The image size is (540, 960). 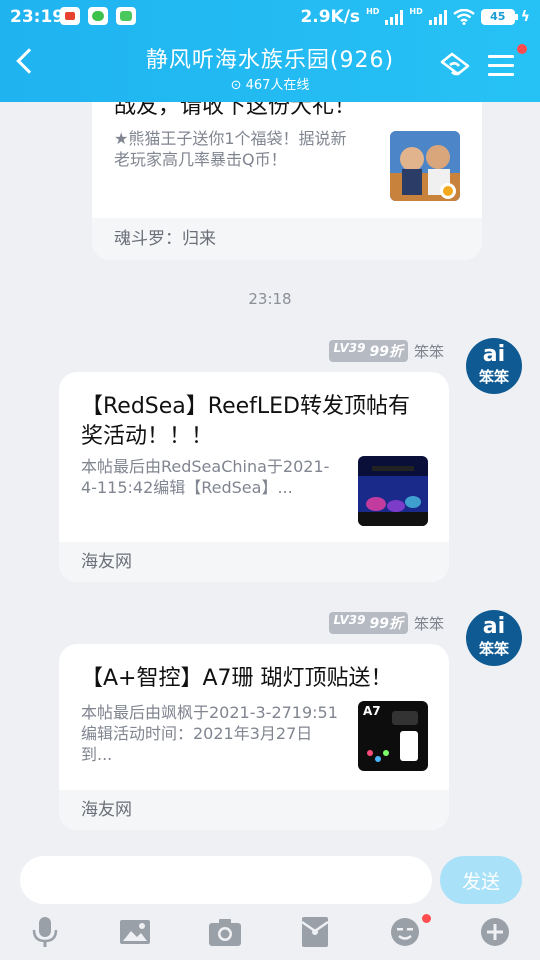 What do you see at coordinates (415, 17) in the screenshot?
I see `status-right: 2.9K/s HD HD 45 ϟ` at bounding box center [415, 17].